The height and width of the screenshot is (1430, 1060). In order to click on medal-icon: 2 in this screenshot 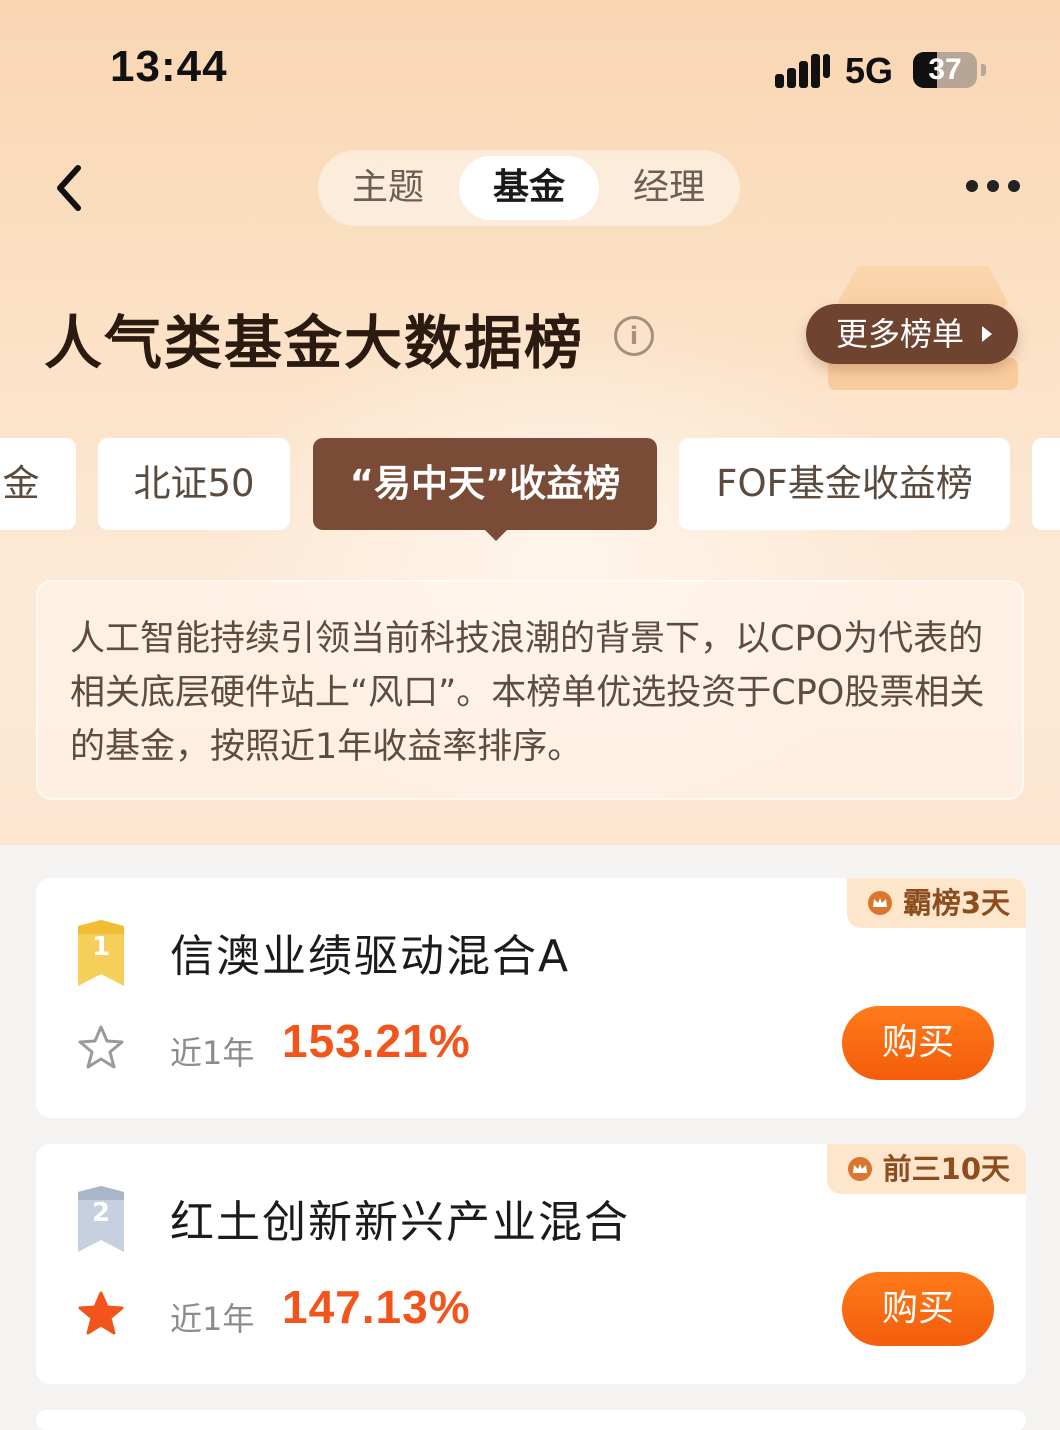, I will do `click(101, 1219)`.